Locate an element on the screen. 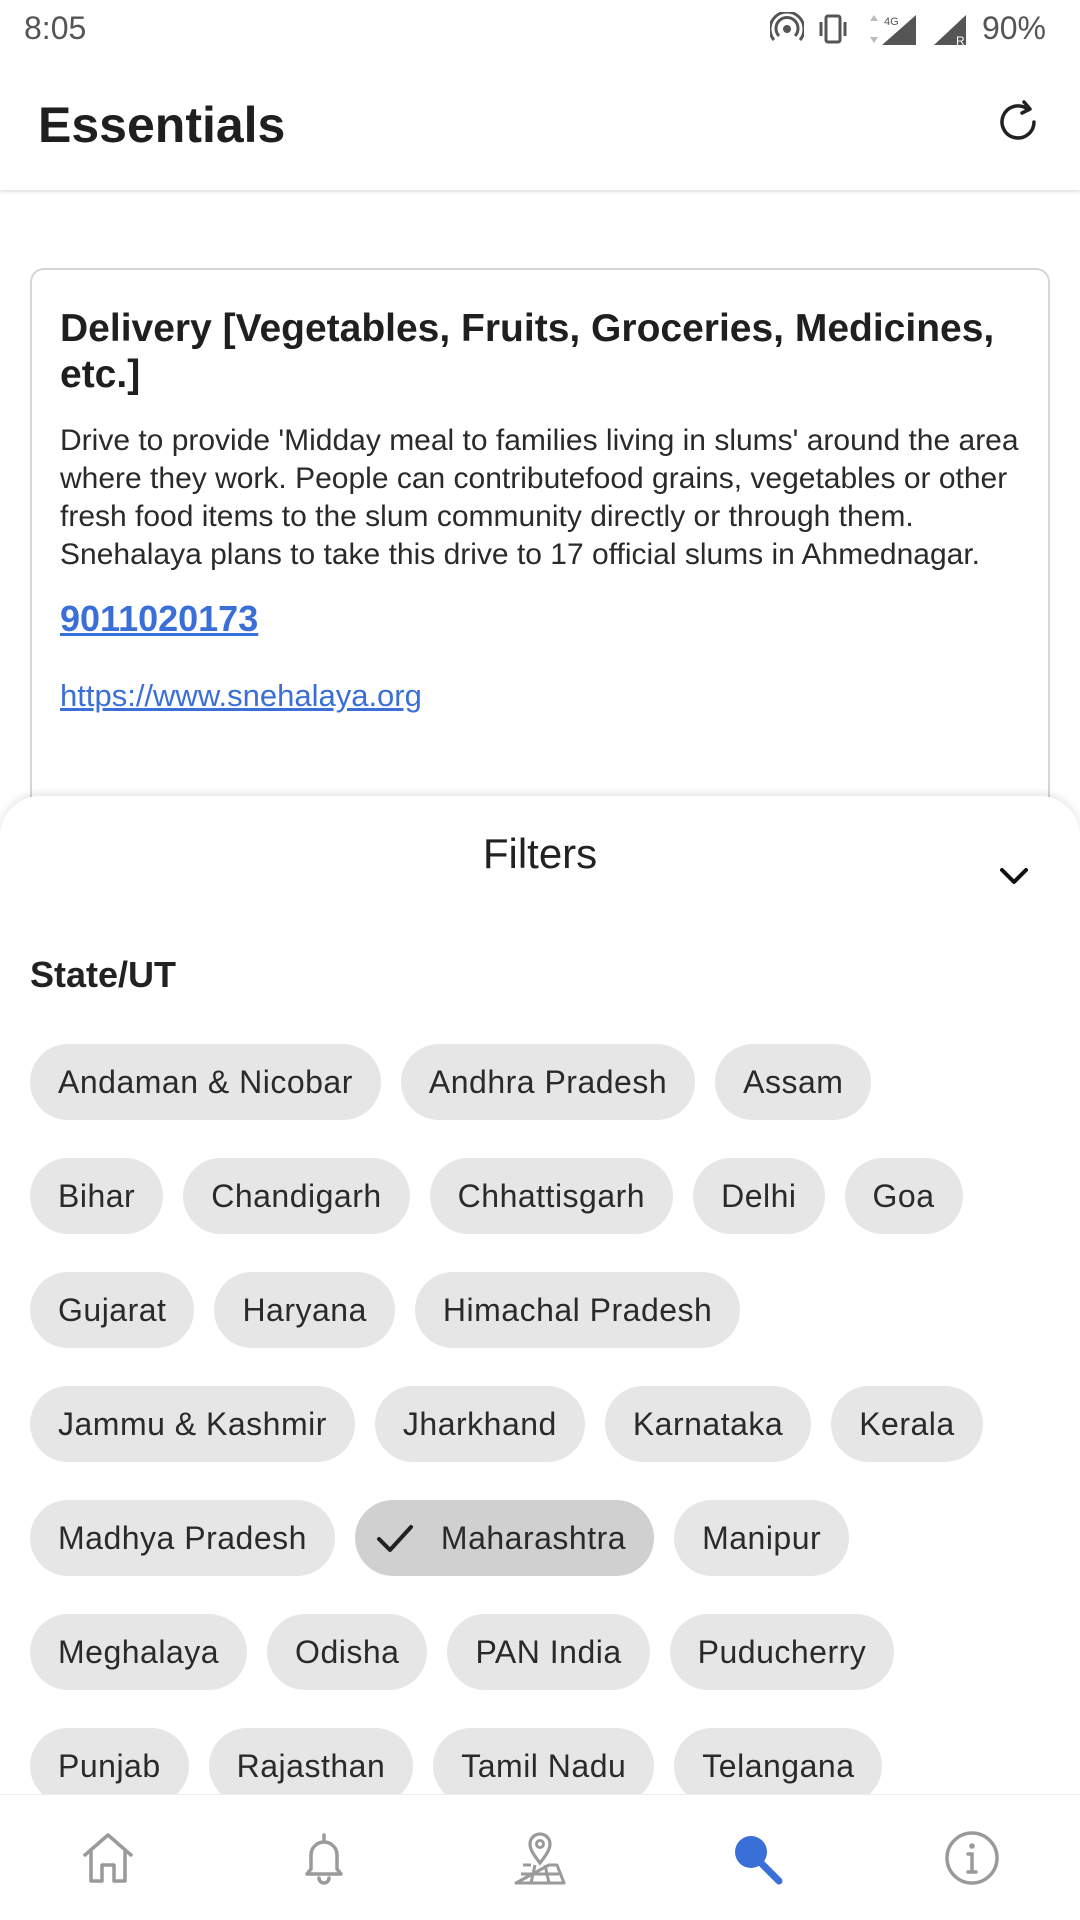  state-chip-label: Rajasthan is located at coordinates (311, 1765).